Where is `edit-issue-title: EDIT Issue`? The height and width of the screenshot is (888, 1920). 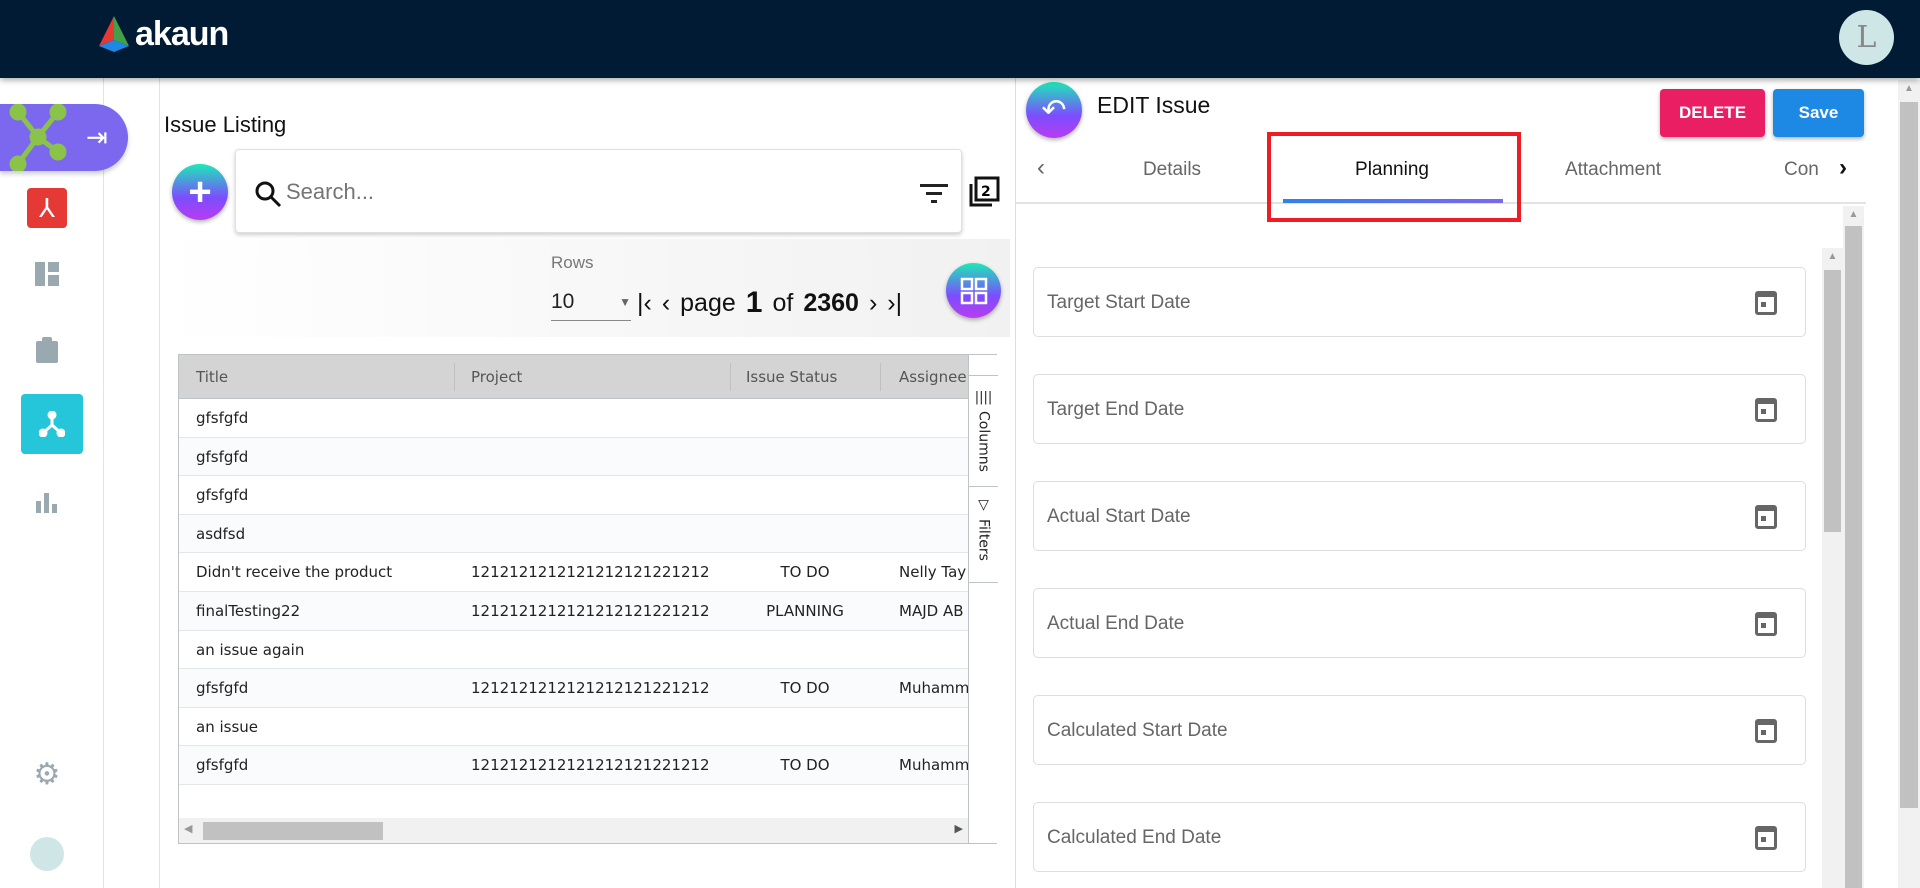
edit-issue-title: EDIT Issue is located at coordinates (1154, 105).